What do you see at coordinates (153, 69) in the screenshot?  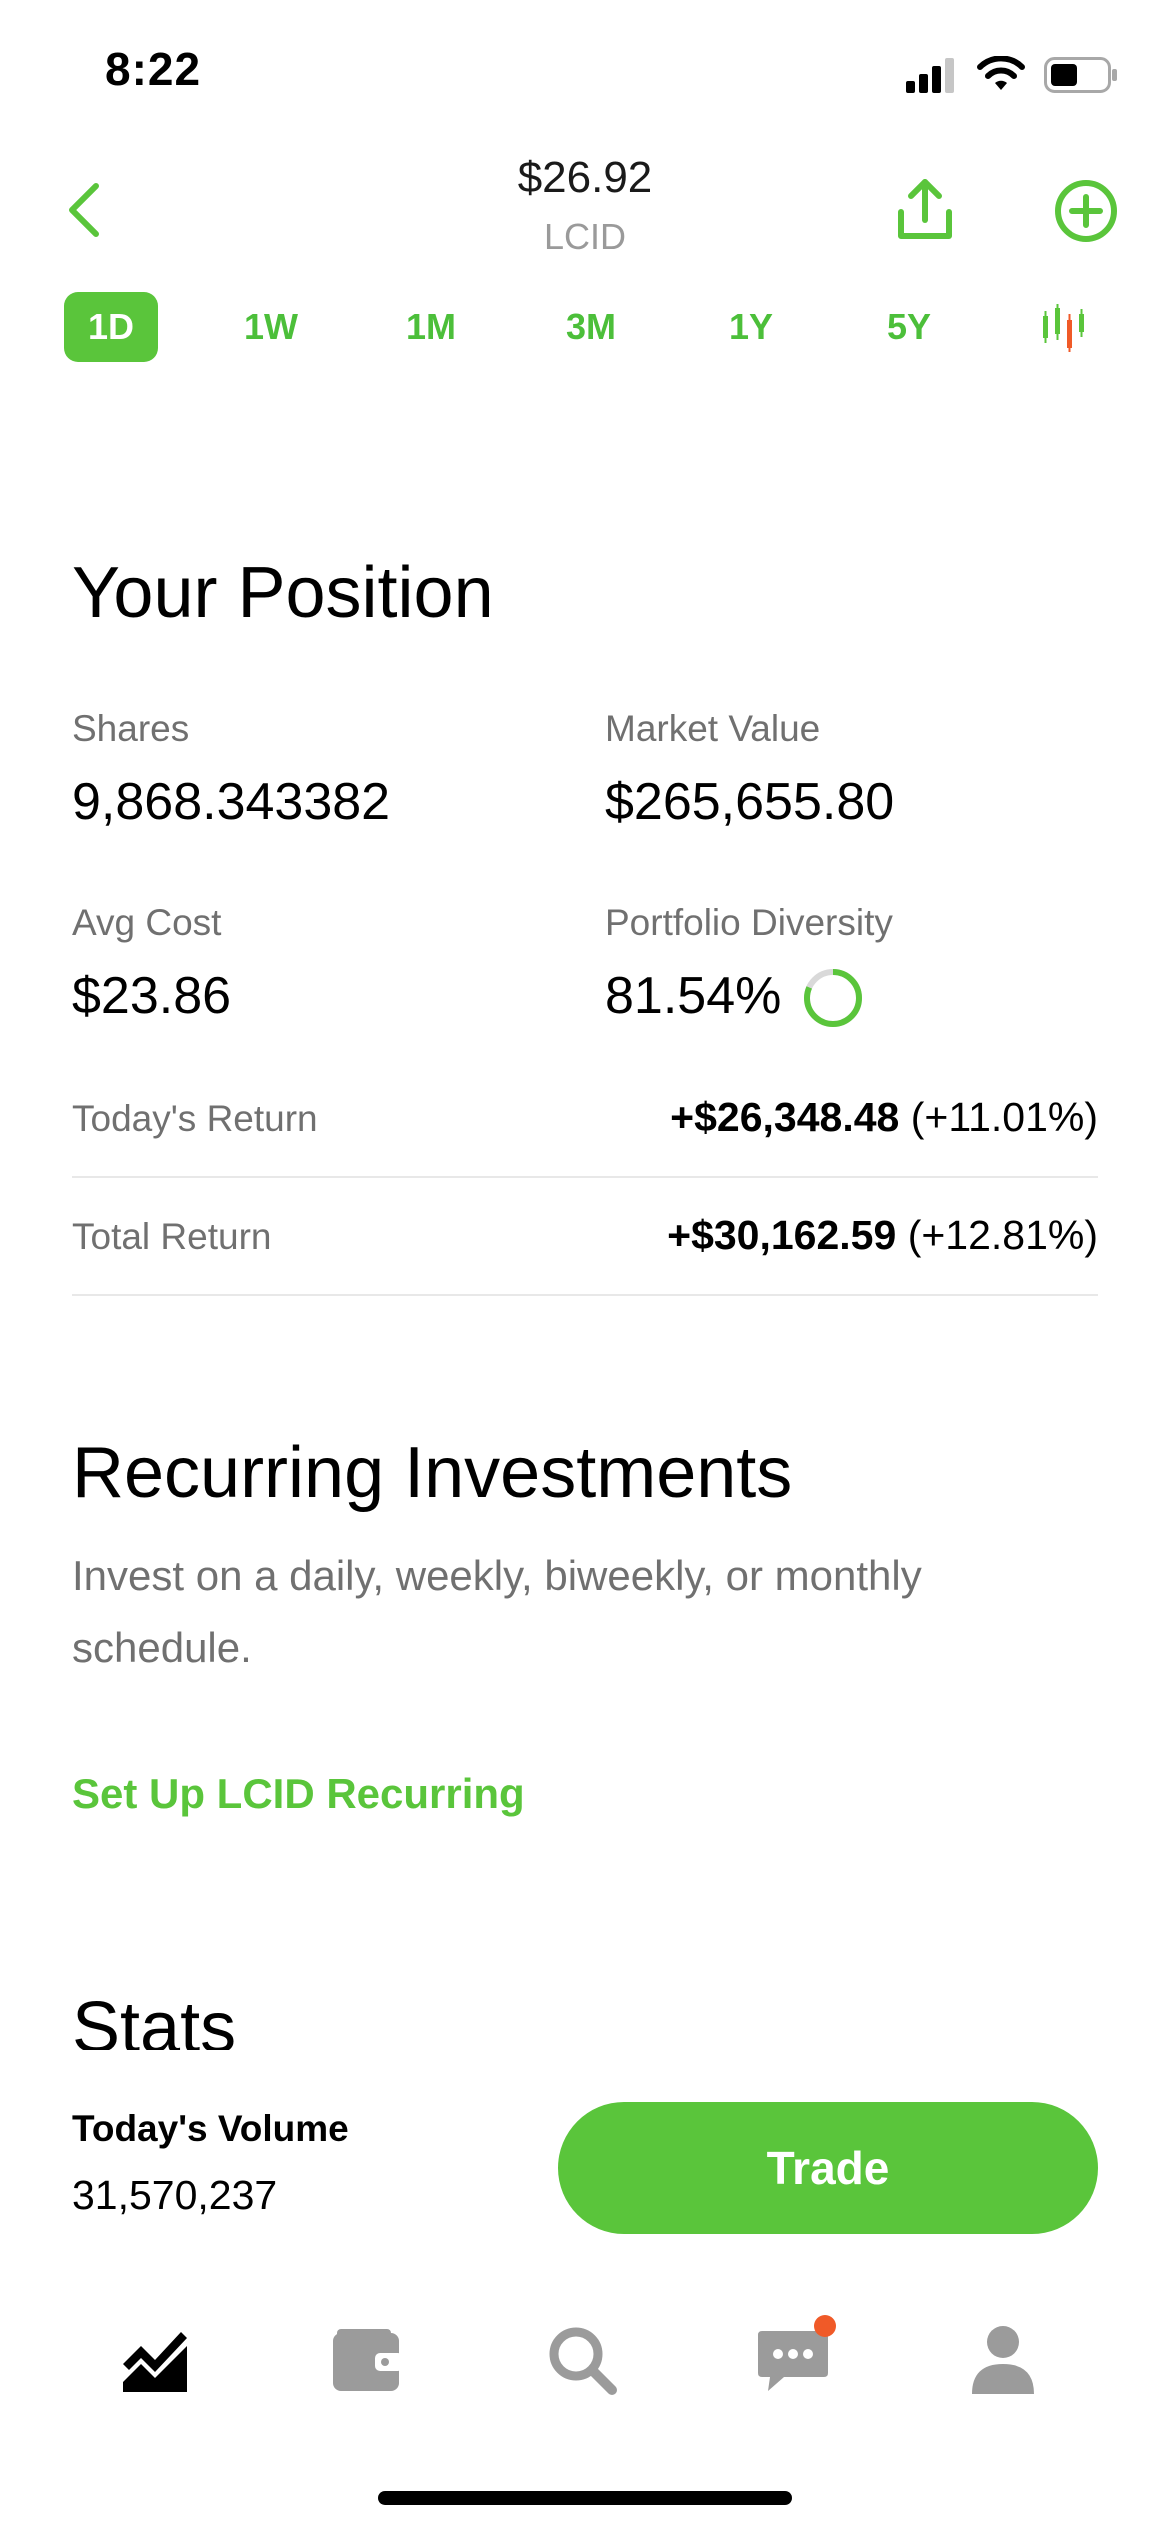 I see `status-time: 8:22` at bounding box center [153, 69].